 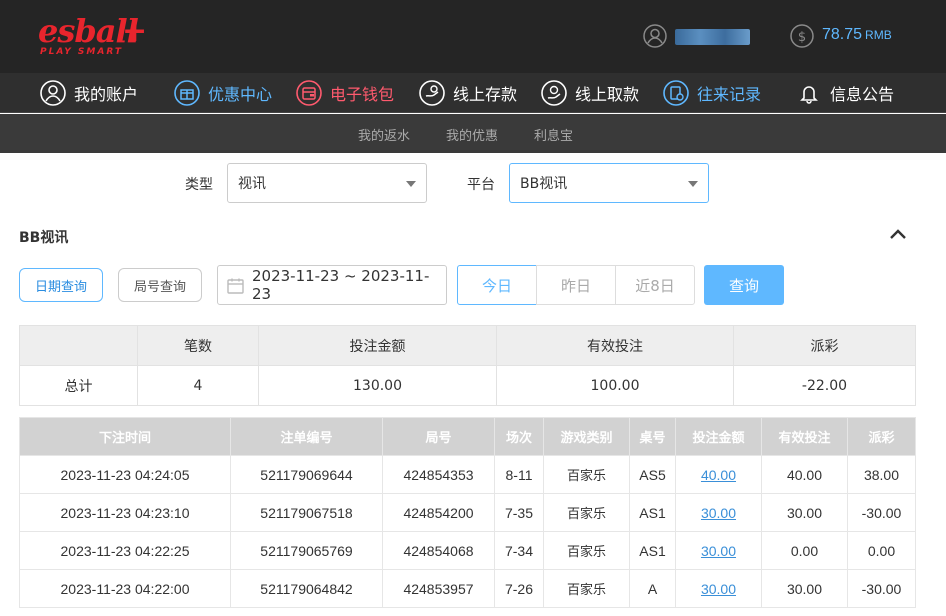 I want to click on username-masked, so click(x=712, y=37).